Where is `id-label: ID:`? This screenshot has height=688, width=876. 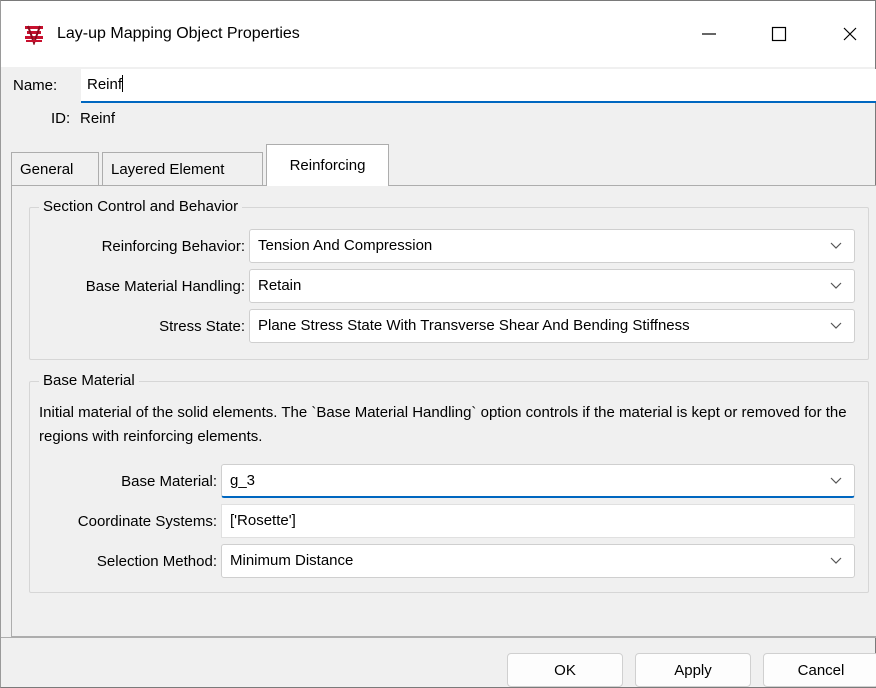 id-label: ID: is located at coordinates (61, 118).